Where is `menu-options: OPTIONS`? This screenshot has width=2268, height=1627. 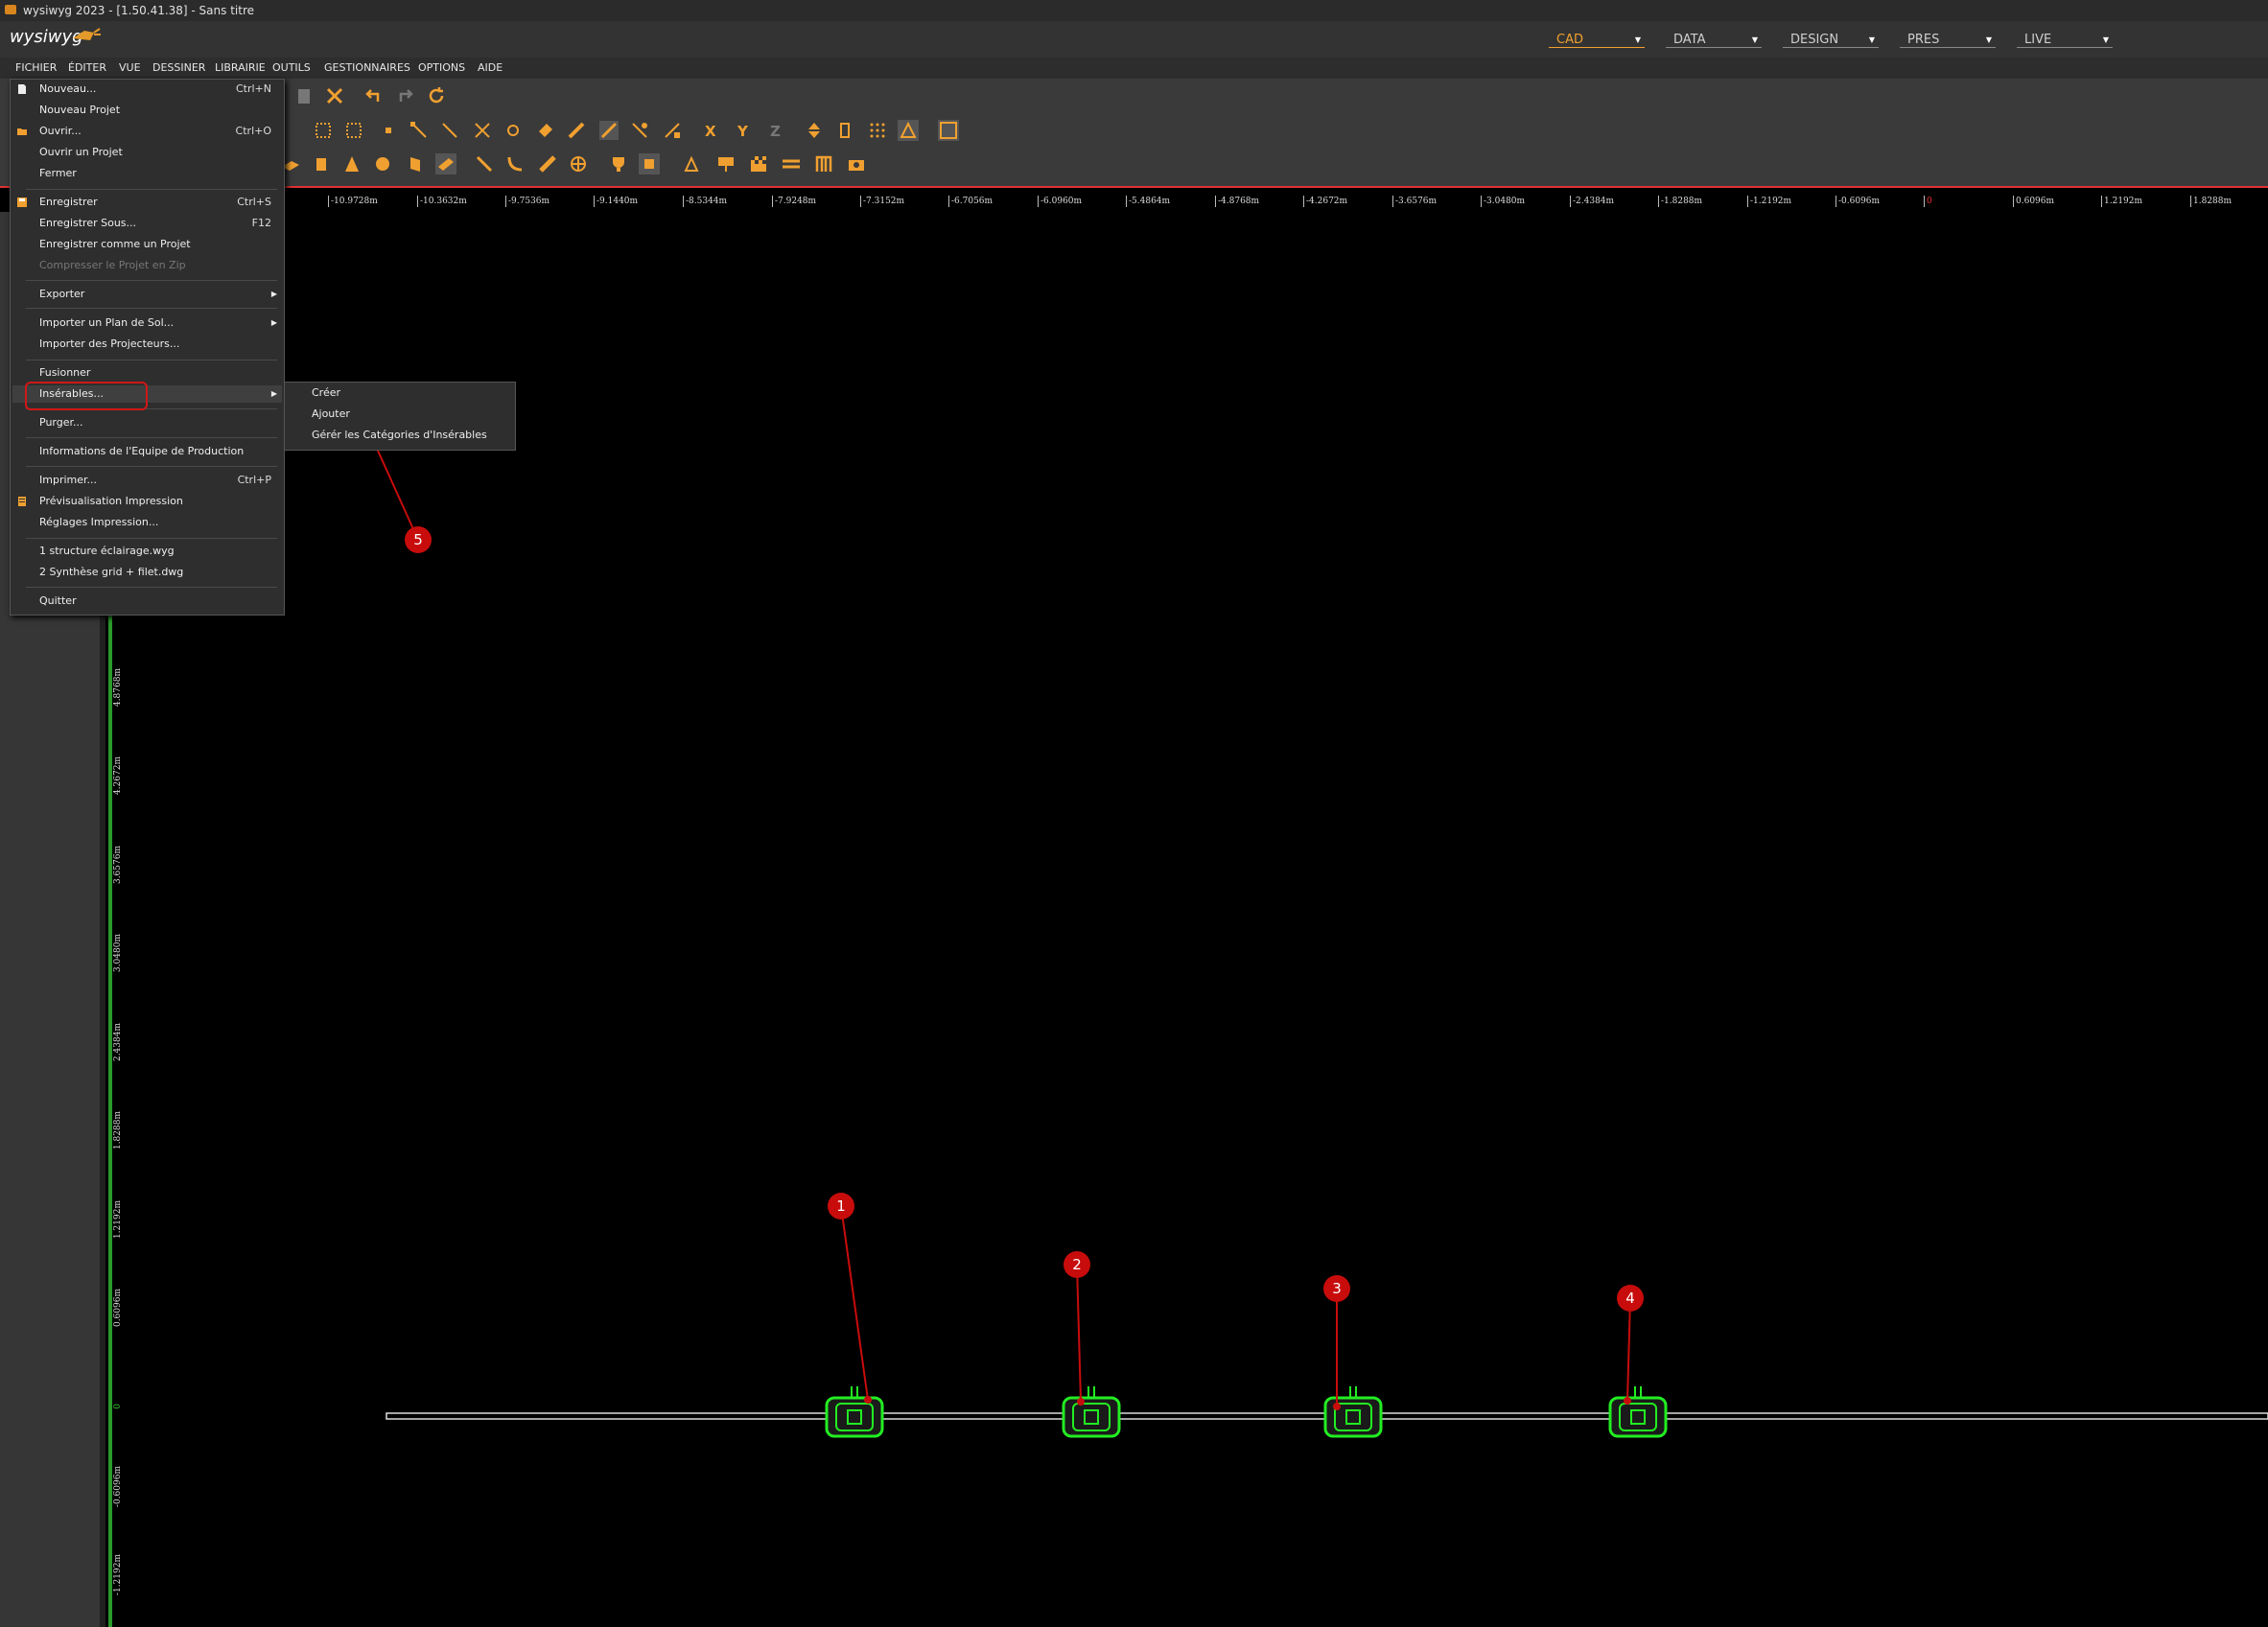
menu-options: OPTIONS is located at coordinates (442, 67).